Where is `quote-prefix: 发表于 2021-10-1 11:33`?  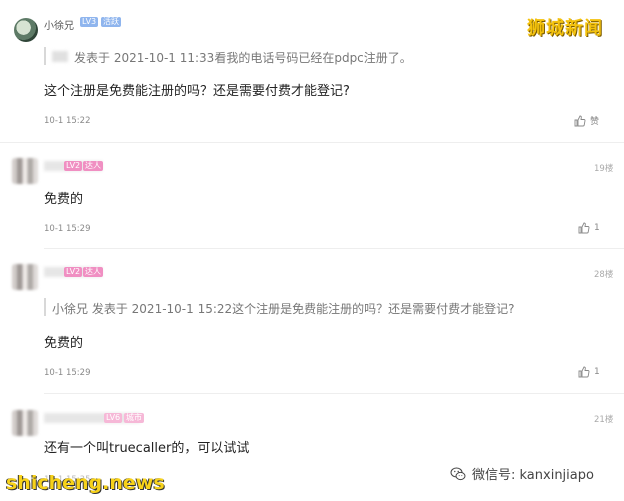 quote-prefix: 发表于 2021-10-1 11:33 is located at coordinates (144, 58).